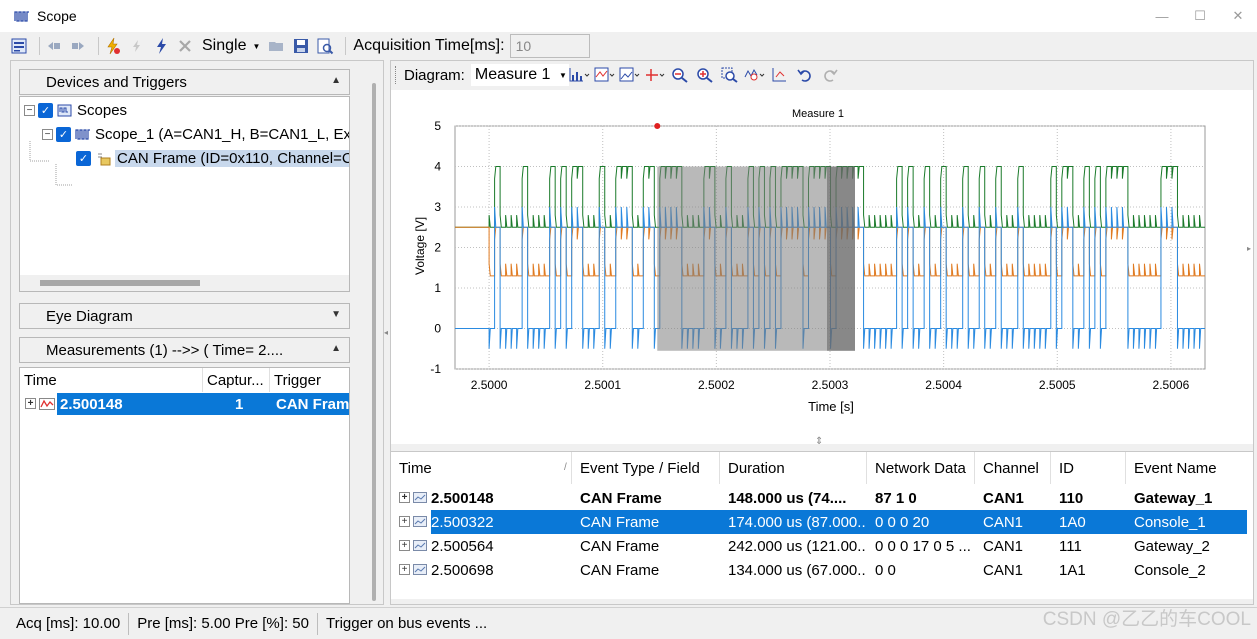 This screenshot has height=639, width=1257. Describe the element at coordinates (831, 406) in the screenshot. I see `chart-xlabel: Time [s]` at that location.